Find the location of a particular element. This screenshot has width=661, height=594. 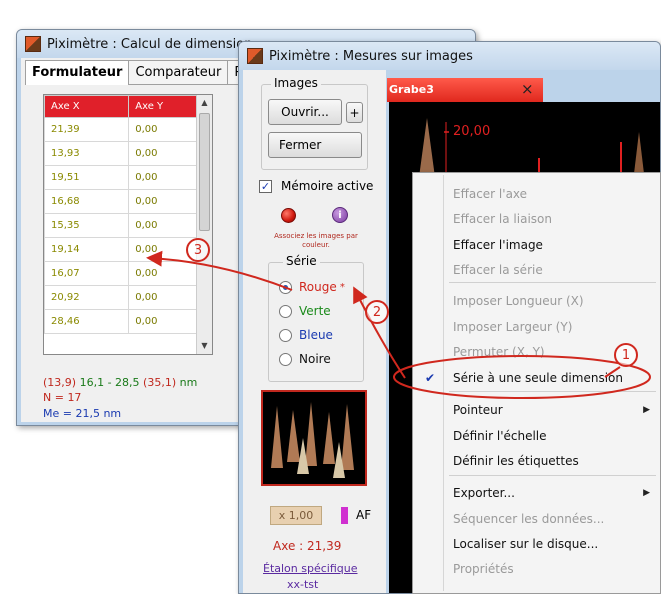

scroll-thumb is located at coordinates (204, 172).